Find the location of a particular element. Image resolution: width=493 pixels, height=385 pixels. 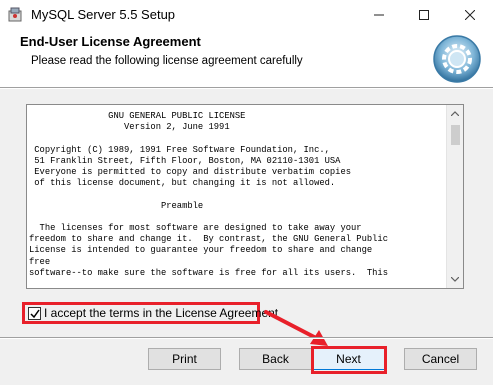

scroll-down-button is located at coordinates (455, 279).